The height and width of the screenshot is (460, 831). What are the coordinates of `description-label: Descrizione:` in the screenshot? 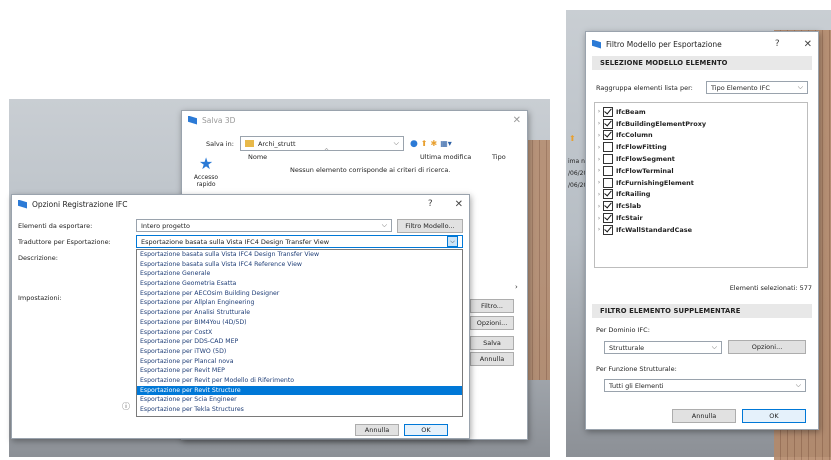 It's located at (38, 258).